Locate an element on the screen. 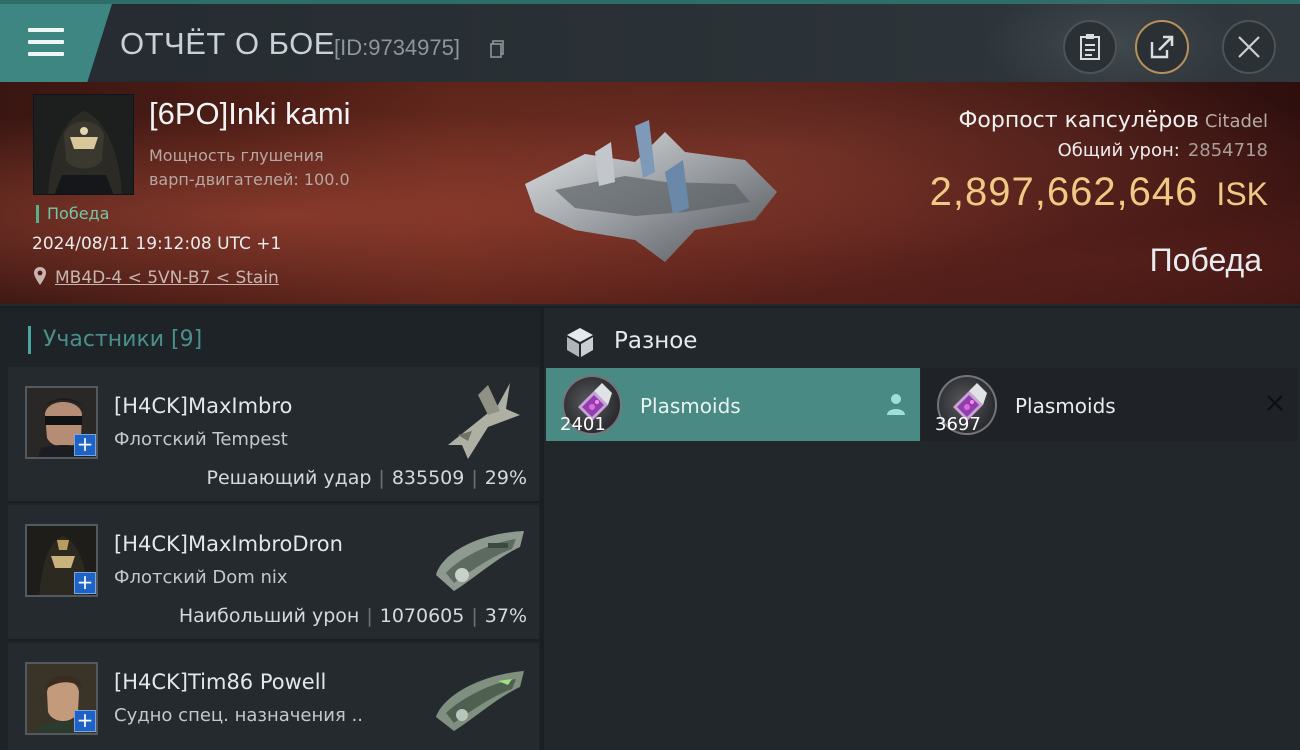  person-icon is located at coordinates (896, 404).